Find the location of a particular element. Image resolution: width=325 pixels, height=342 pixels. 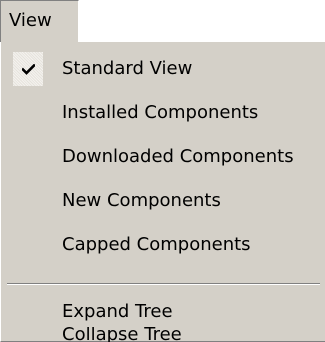

menu-separator is located at coordinates (163, 284).